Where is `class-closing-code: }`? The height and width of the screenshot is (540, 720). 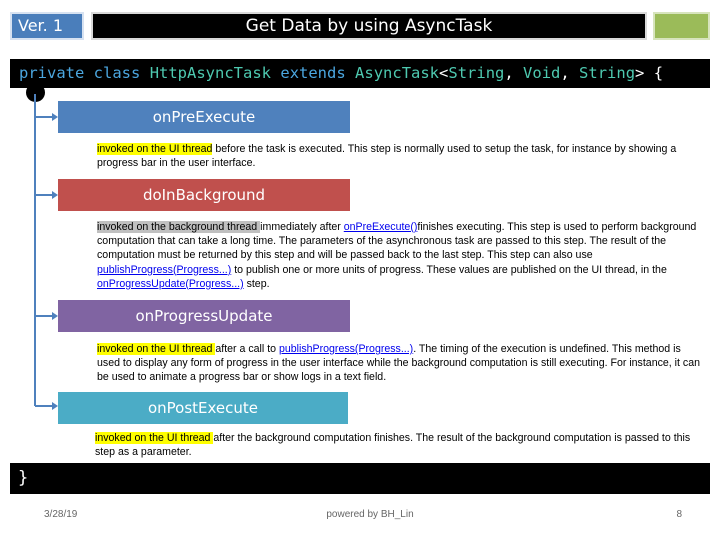 class-closing-code: } is located at coordinates (360, 478).